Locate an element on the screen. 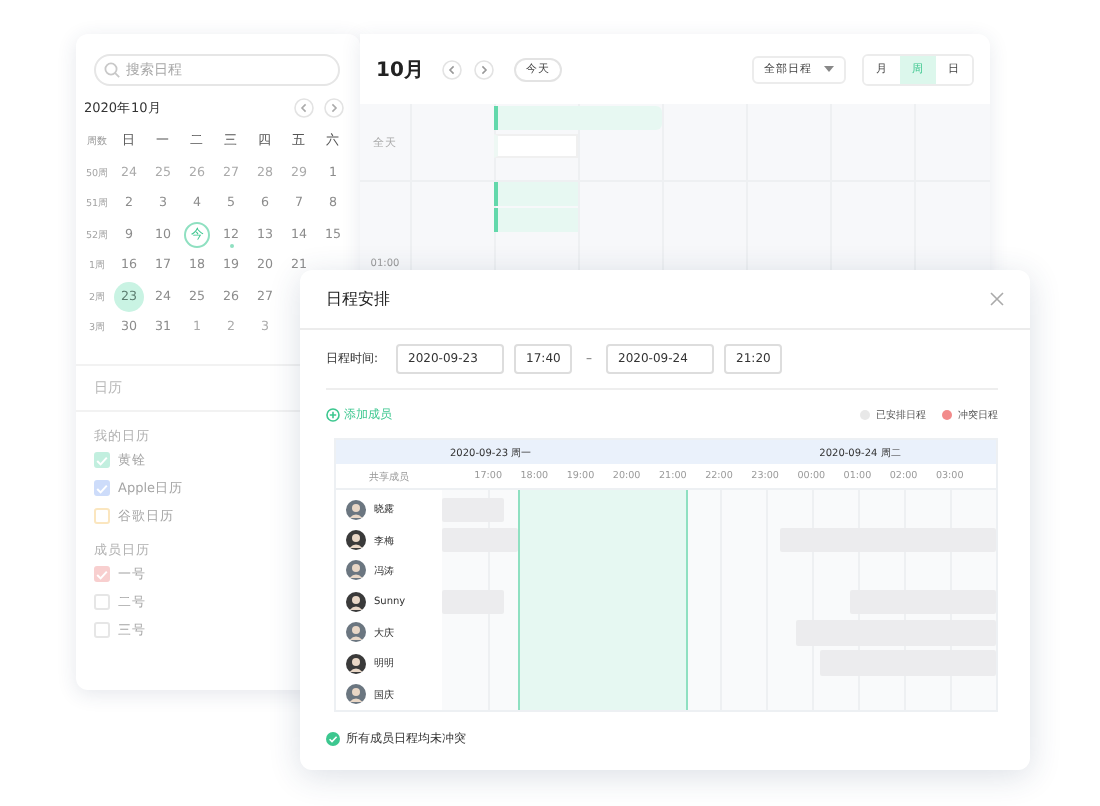 The image size is (1100, 806). plus-circle-icon is located at coordinates (333, 414).